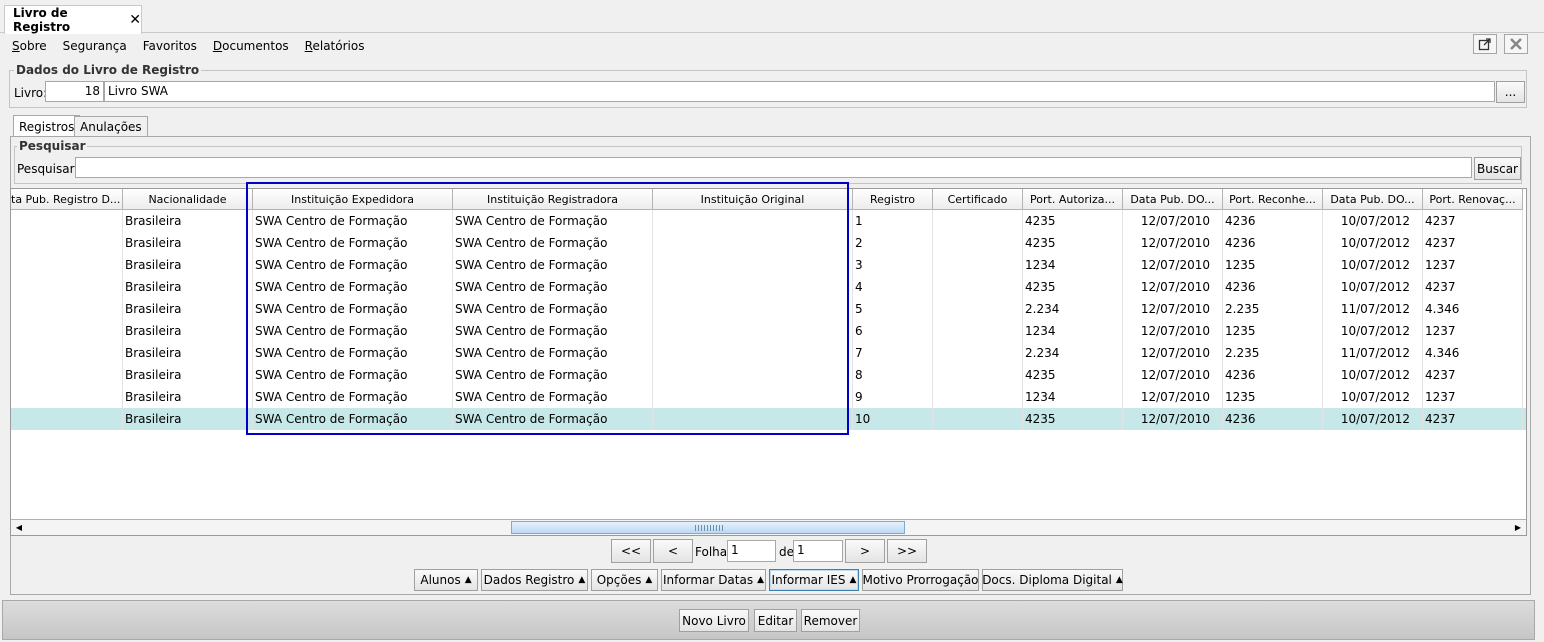 This screenshot has height=642, width=1544. I want to click on last-page-button: >>, so click(907, 551).